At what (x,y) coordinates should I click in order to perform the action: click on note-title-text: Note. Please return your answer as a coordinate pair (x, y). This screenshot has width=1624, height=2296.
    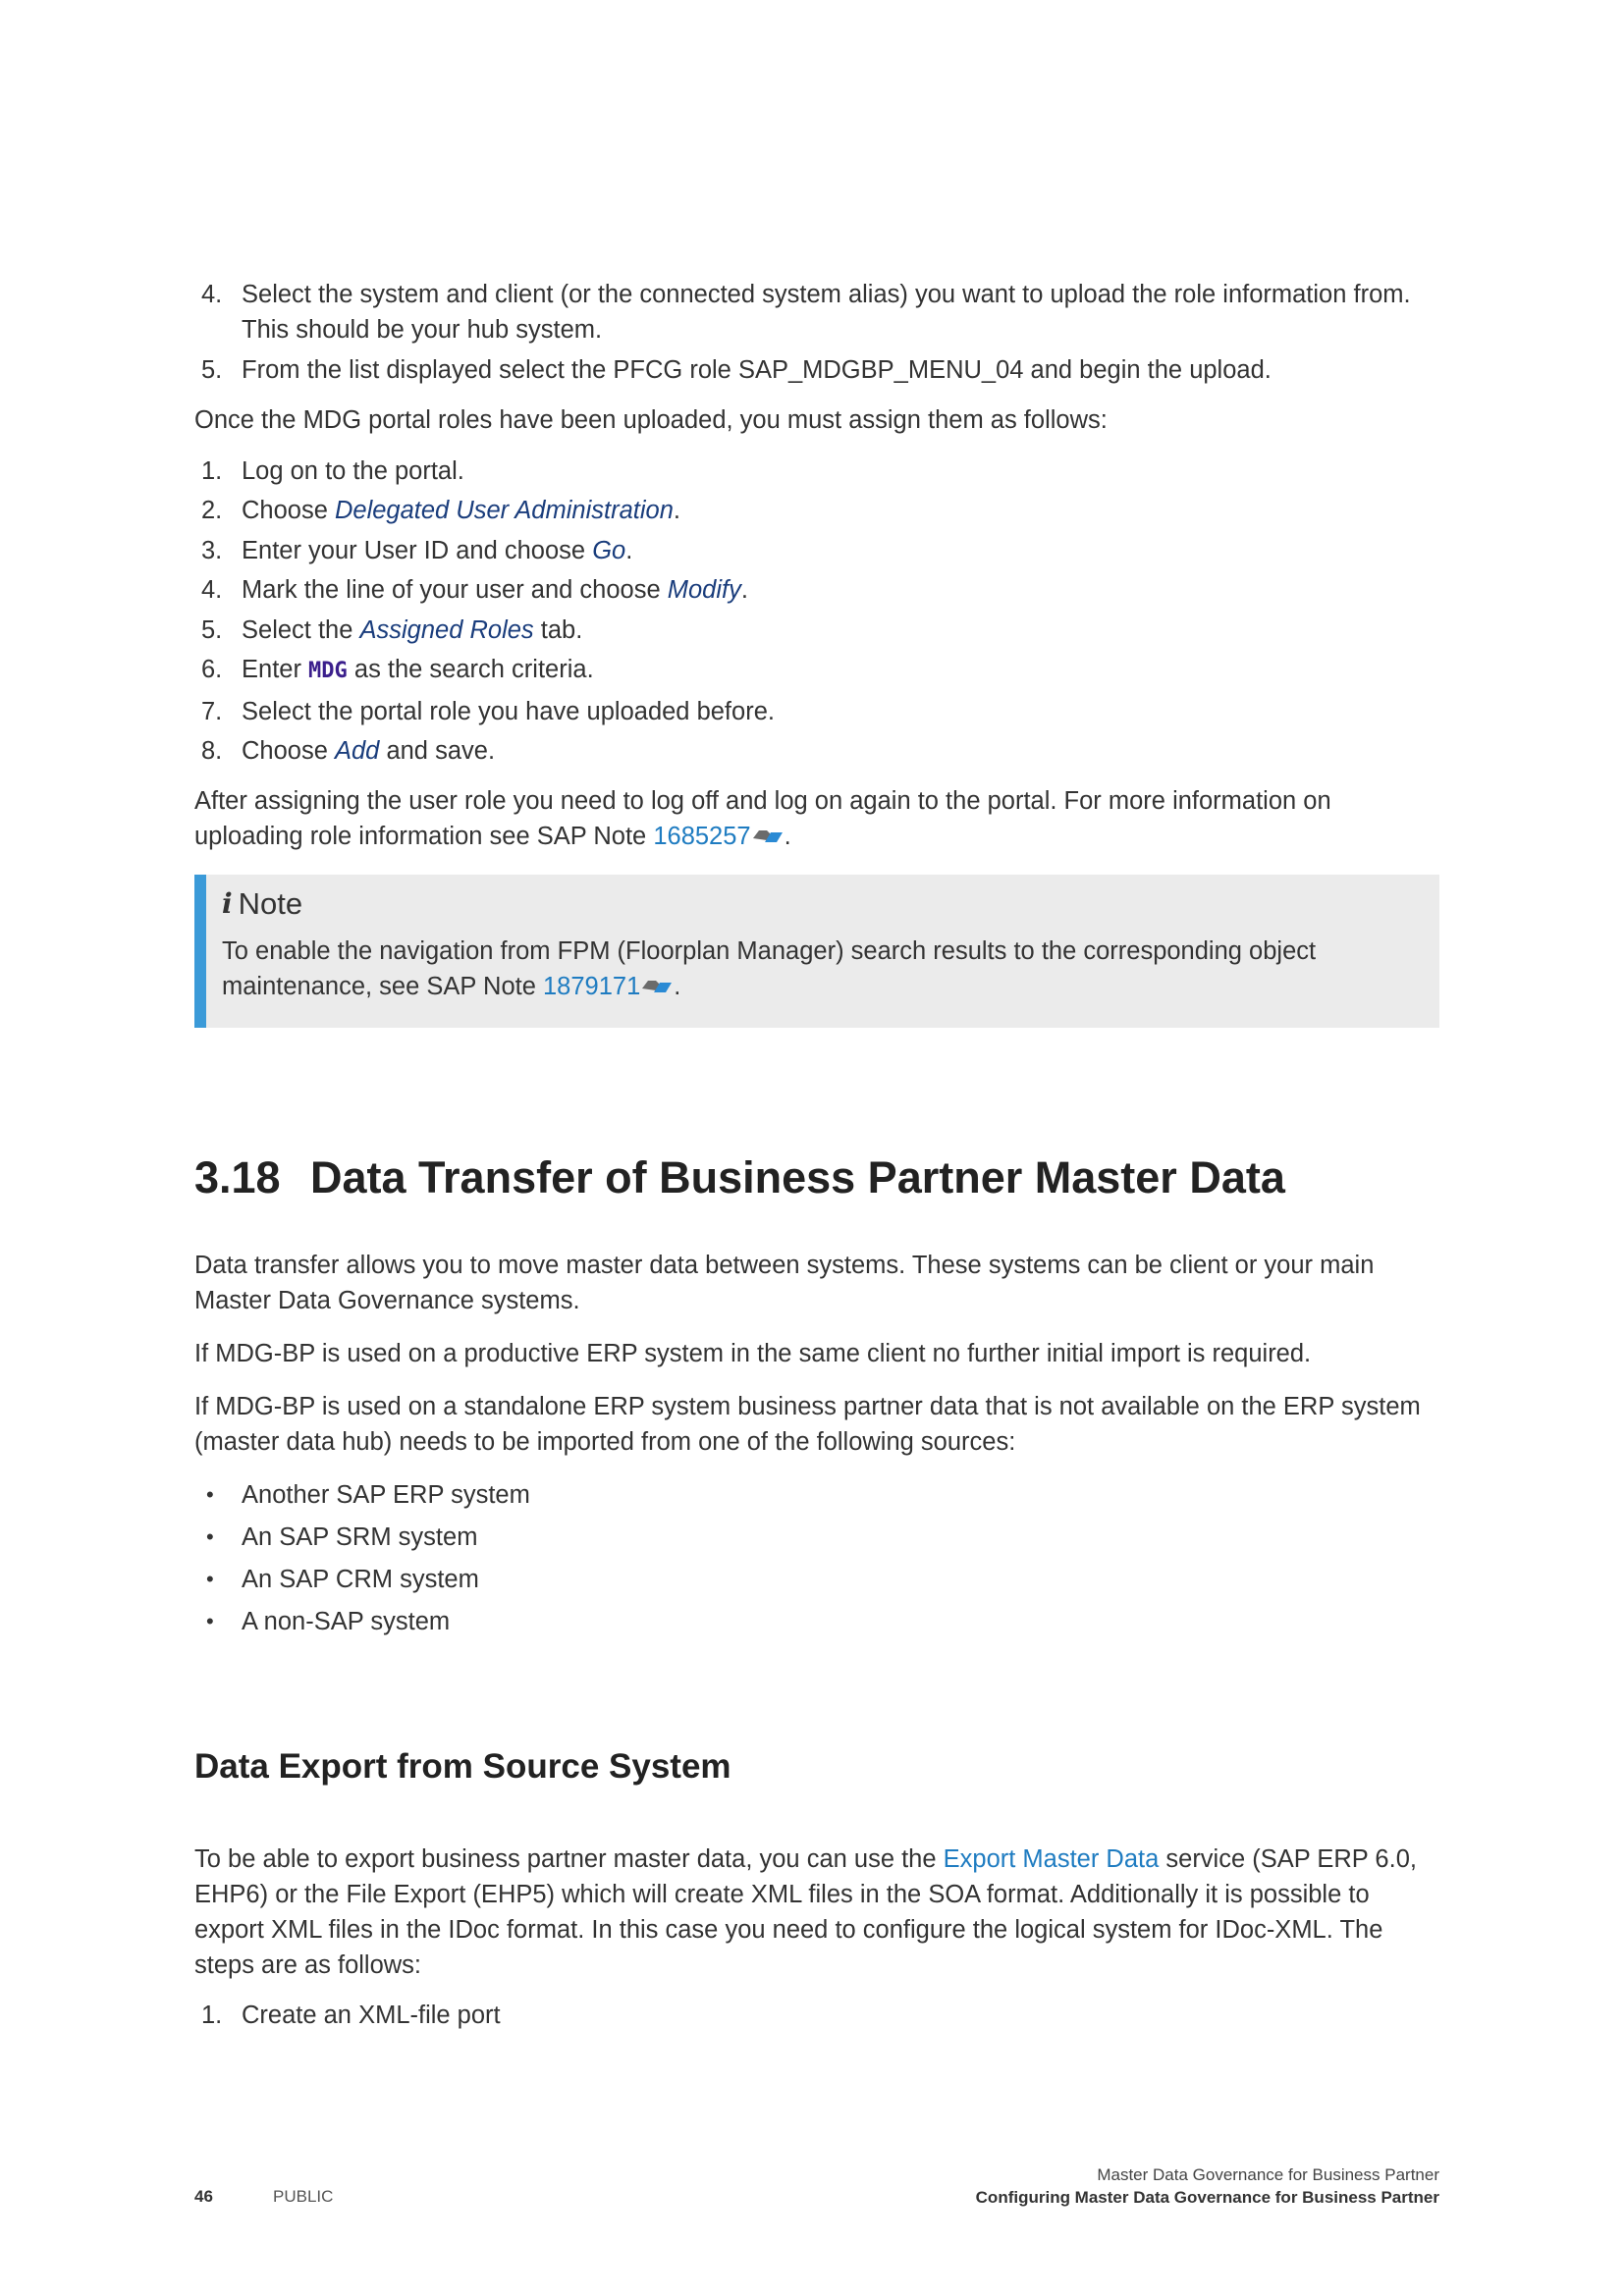
    Looking at the image, I should click on (270, 903).